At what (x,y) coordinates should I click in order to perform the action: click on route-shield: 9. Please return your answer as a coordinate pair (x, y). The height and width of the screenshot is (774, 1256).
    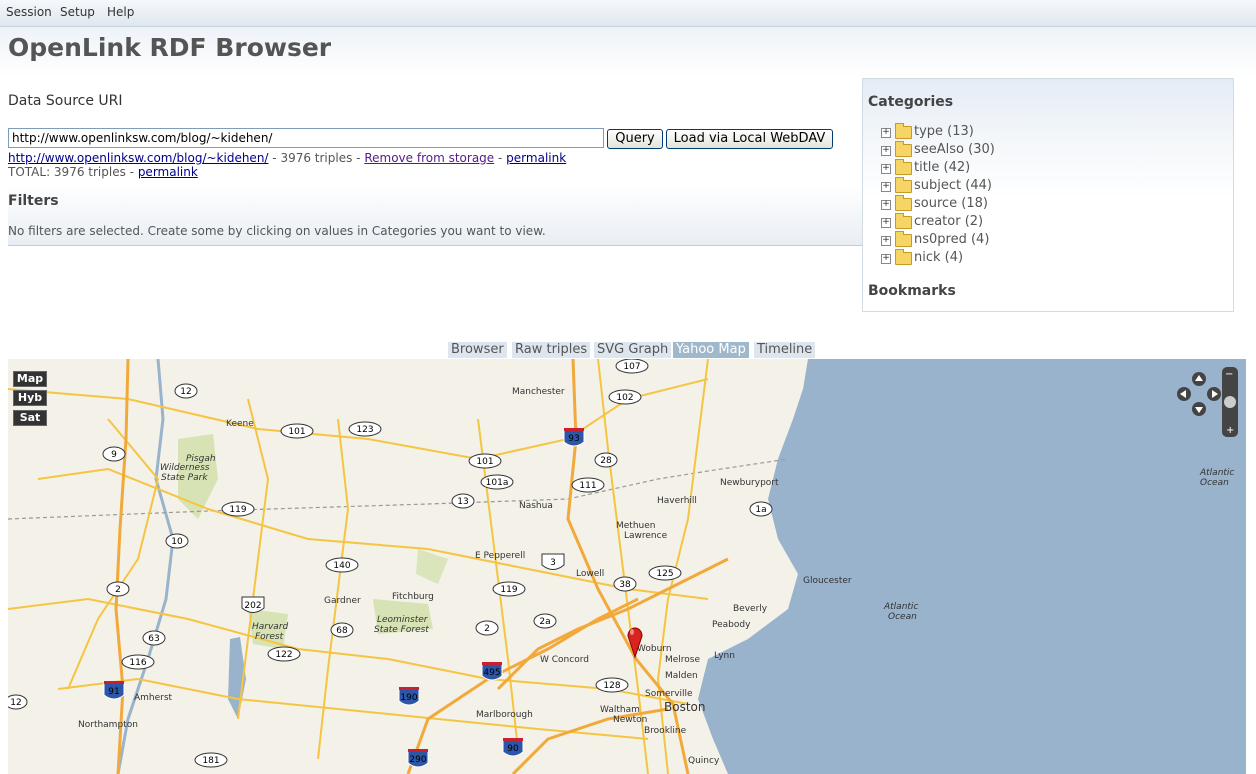
    Looking at the image, I should click on (114, 454).